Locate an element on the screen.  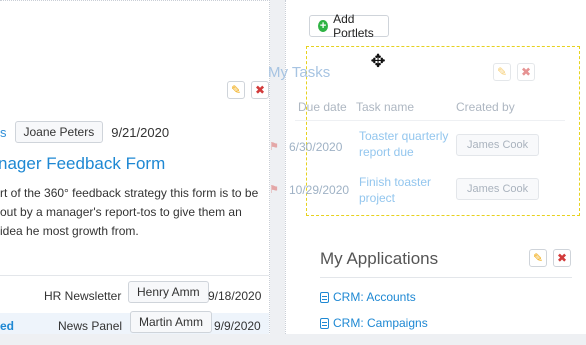
list-item-type: News Panel is located at coordinates (90, 326).